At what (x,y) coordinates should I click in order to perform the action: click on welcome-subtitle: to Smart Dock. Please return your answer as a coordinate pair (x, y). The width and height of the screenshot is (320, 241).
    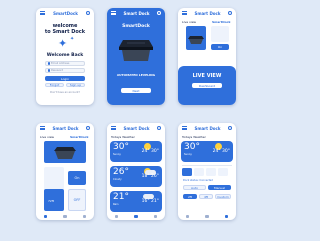
    Looking at the image, I should click on (65, 32).